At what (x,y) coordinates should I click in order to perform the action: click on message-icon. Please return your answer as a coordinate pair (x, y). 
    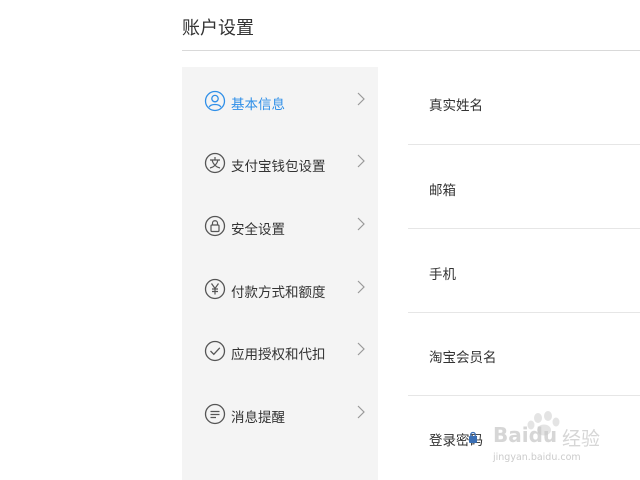
    Looking at the image, I should click on (215, 414).